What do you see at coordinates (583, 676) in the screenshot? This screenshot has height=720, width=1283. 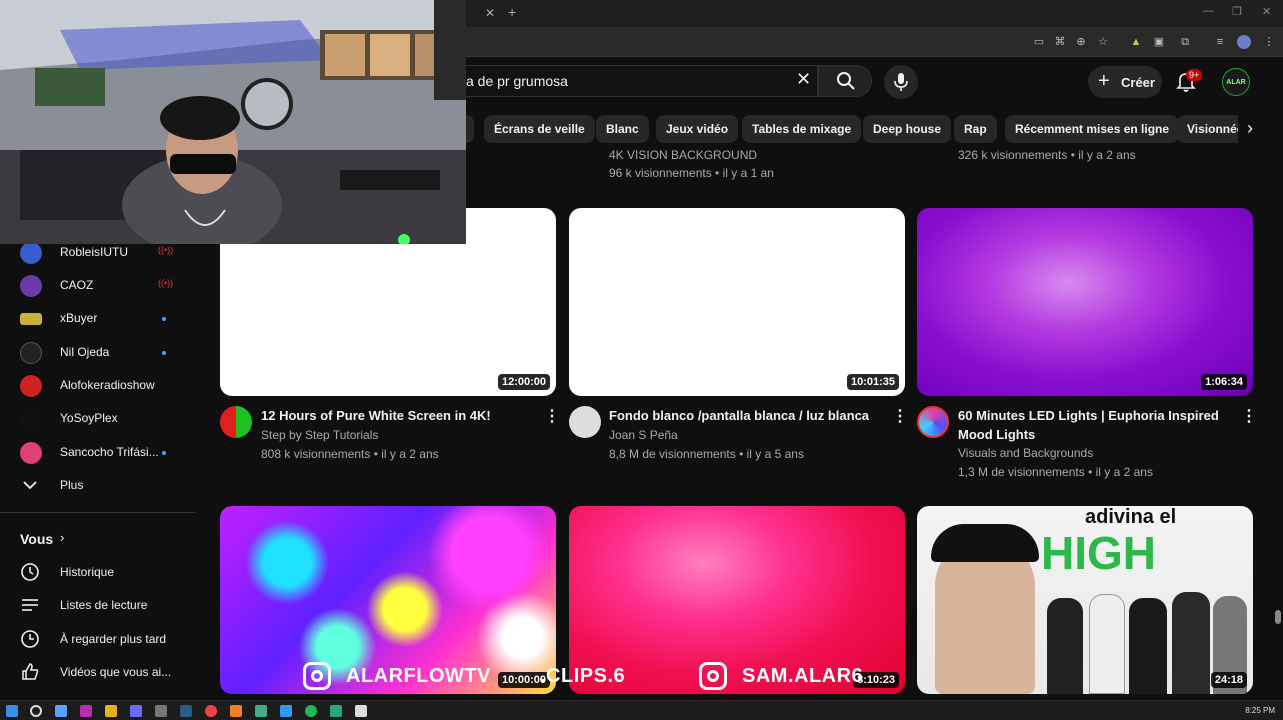 I see `watermark-text: .CLIPS.6` at bounding box center [583, 676].